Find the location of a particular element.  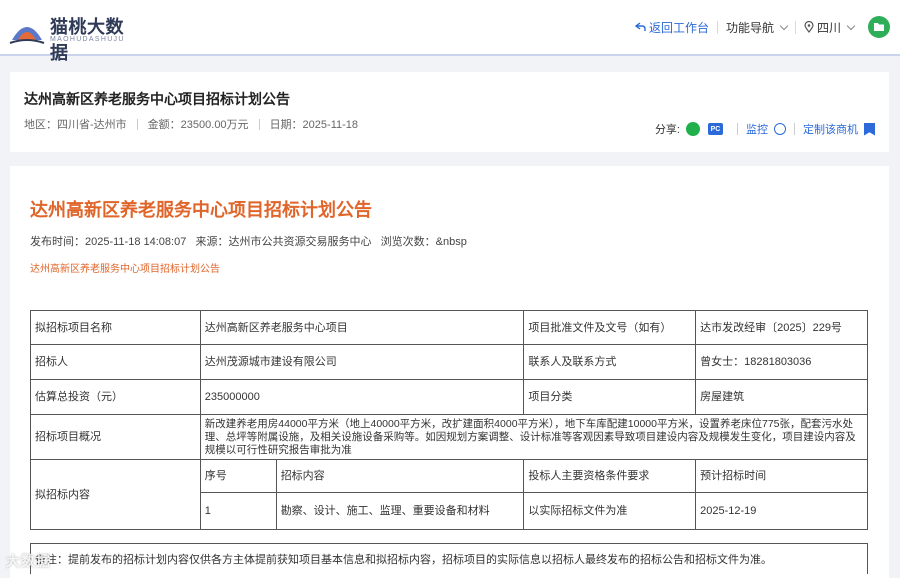

table-cell: 达州茂源城市建设有限公司 is located at coordinates (362, 362).